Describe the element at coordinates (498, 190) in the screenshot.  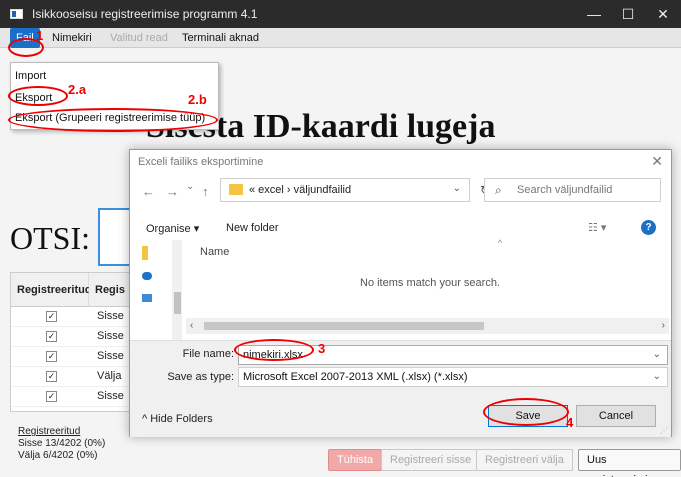
I see `search-icon: ⌕` at that location.